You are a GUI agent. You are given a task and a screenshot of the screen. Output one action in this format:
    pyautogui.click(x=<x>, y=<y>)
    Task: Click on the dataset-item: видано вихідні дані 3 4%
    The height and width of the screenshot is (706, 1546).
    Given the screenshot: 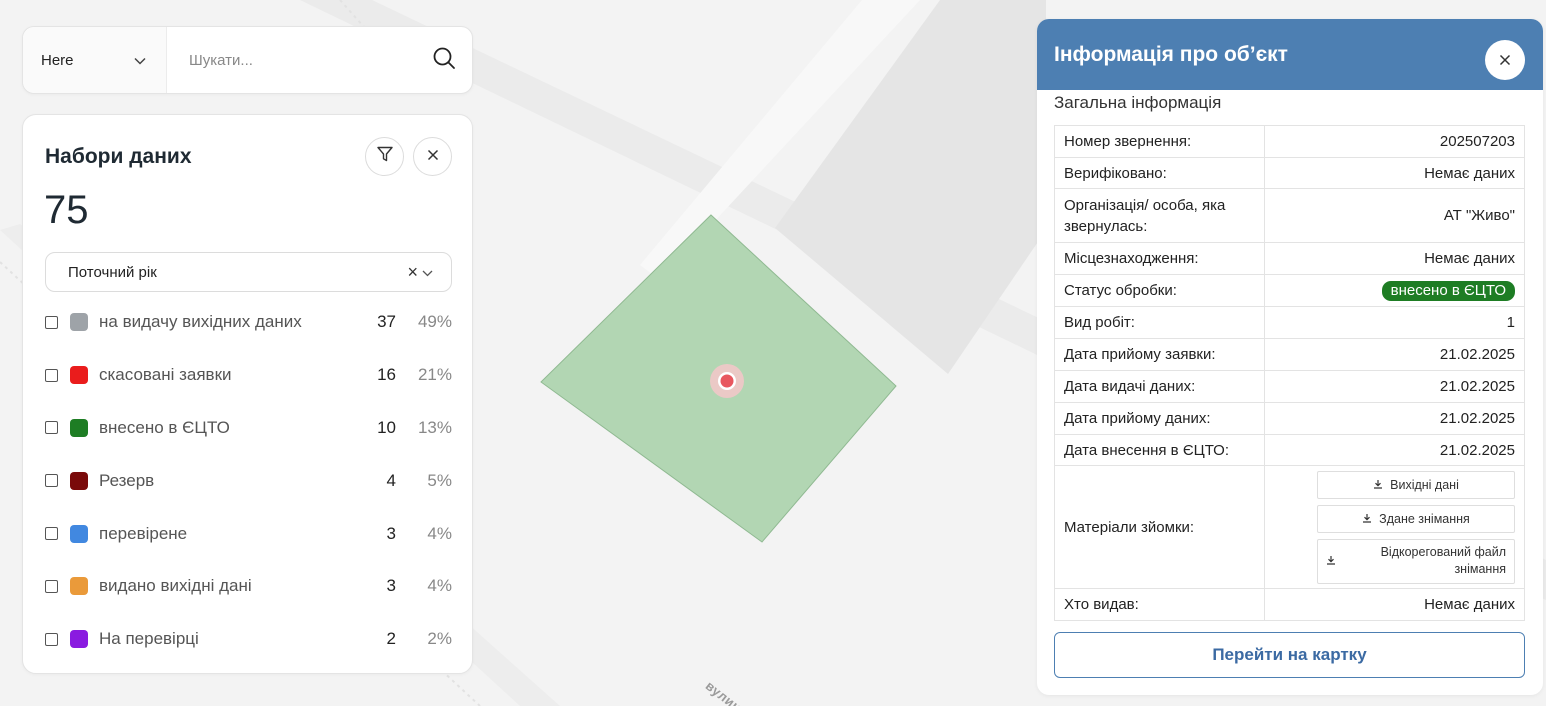 What is the action you would take?
    pyautogui.click(x=248, y=586)
    